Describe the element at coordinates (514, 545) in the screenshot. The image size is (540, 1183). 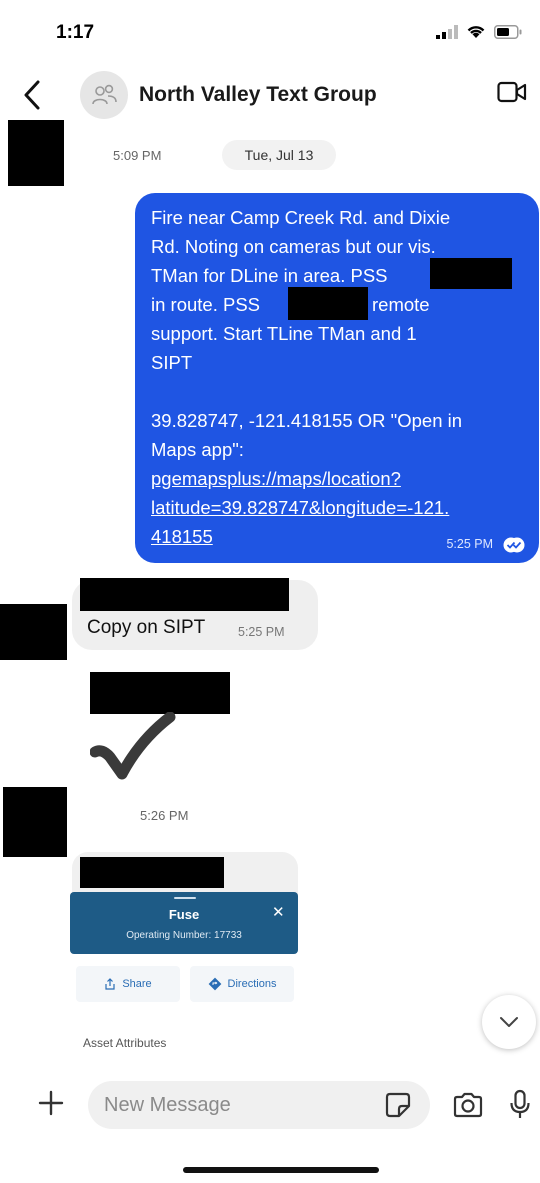
I see `read-receipt-icon` at that location.